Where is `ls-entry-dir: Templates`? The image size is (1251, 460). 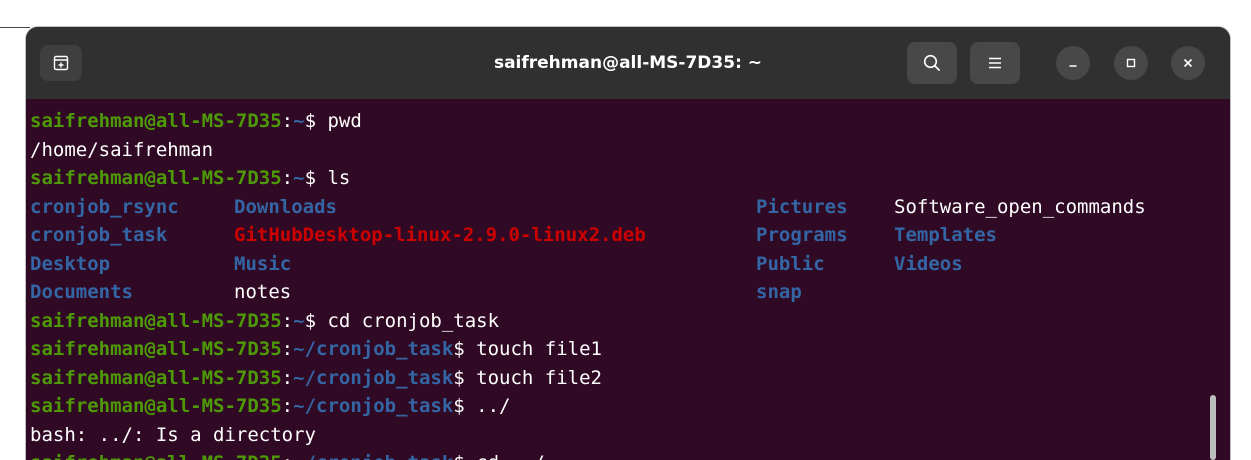 ls-entry-dir: Templates is located at coordinates (945, 235).